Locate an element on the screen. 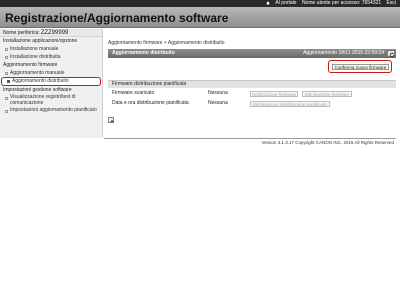 The image size is (400, 281). confirm-new-firmware-button: Conferma nuovo firmware is located at coordinates (360, 67).